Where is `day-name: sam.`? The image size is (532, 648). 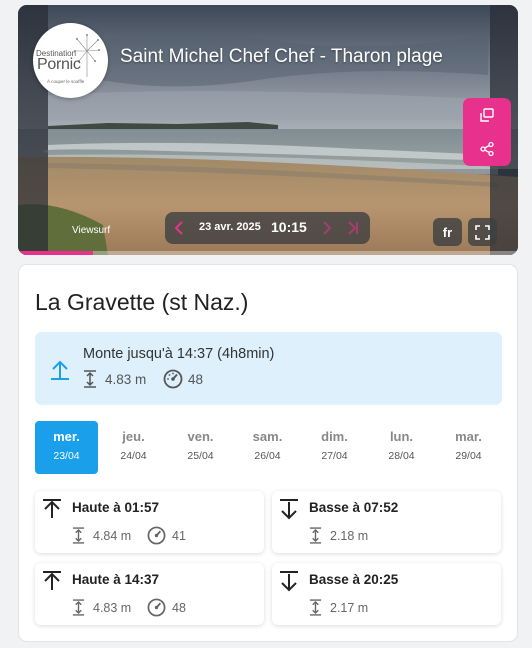
day-name: sam. is located at coordinates (267, 436).